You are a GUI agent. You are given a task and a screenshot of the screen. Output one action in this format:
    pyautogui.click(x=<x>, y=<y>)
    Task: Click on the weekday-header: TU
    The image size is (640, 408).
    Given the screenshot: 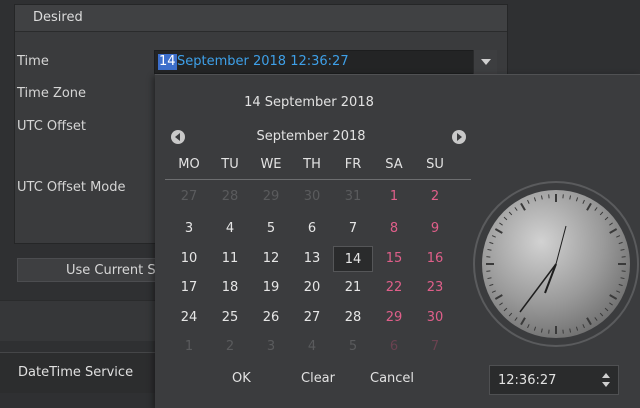 What is the action you would take?
    pyautogui.click(x=230, y=164)
    